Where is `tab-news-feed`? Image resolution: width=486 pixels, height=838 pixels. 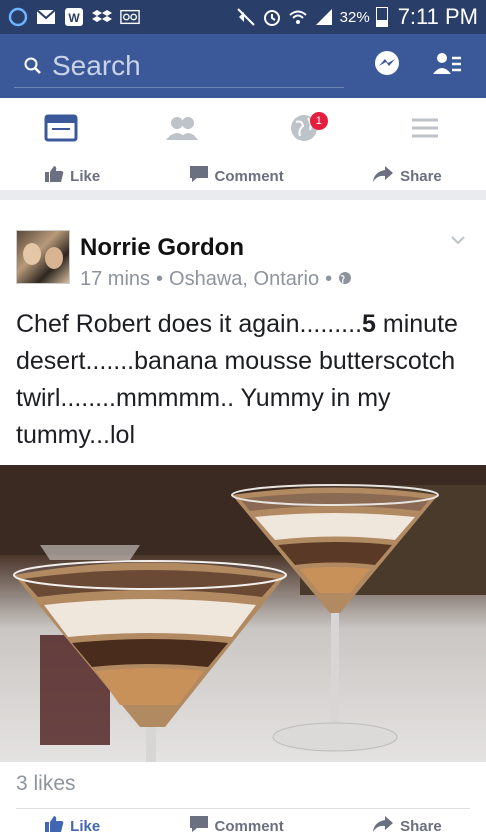
tab-news-feed is located at coordinates (61, 131).